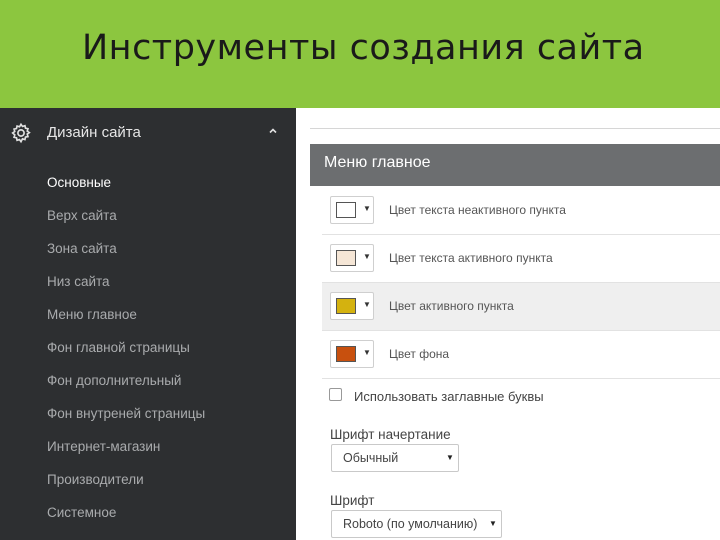  What do you see at coordinates (521, 355) in the screenshot?
I see `color-row-background: ▼ Цвет фона` at bounding box center [521, 355].